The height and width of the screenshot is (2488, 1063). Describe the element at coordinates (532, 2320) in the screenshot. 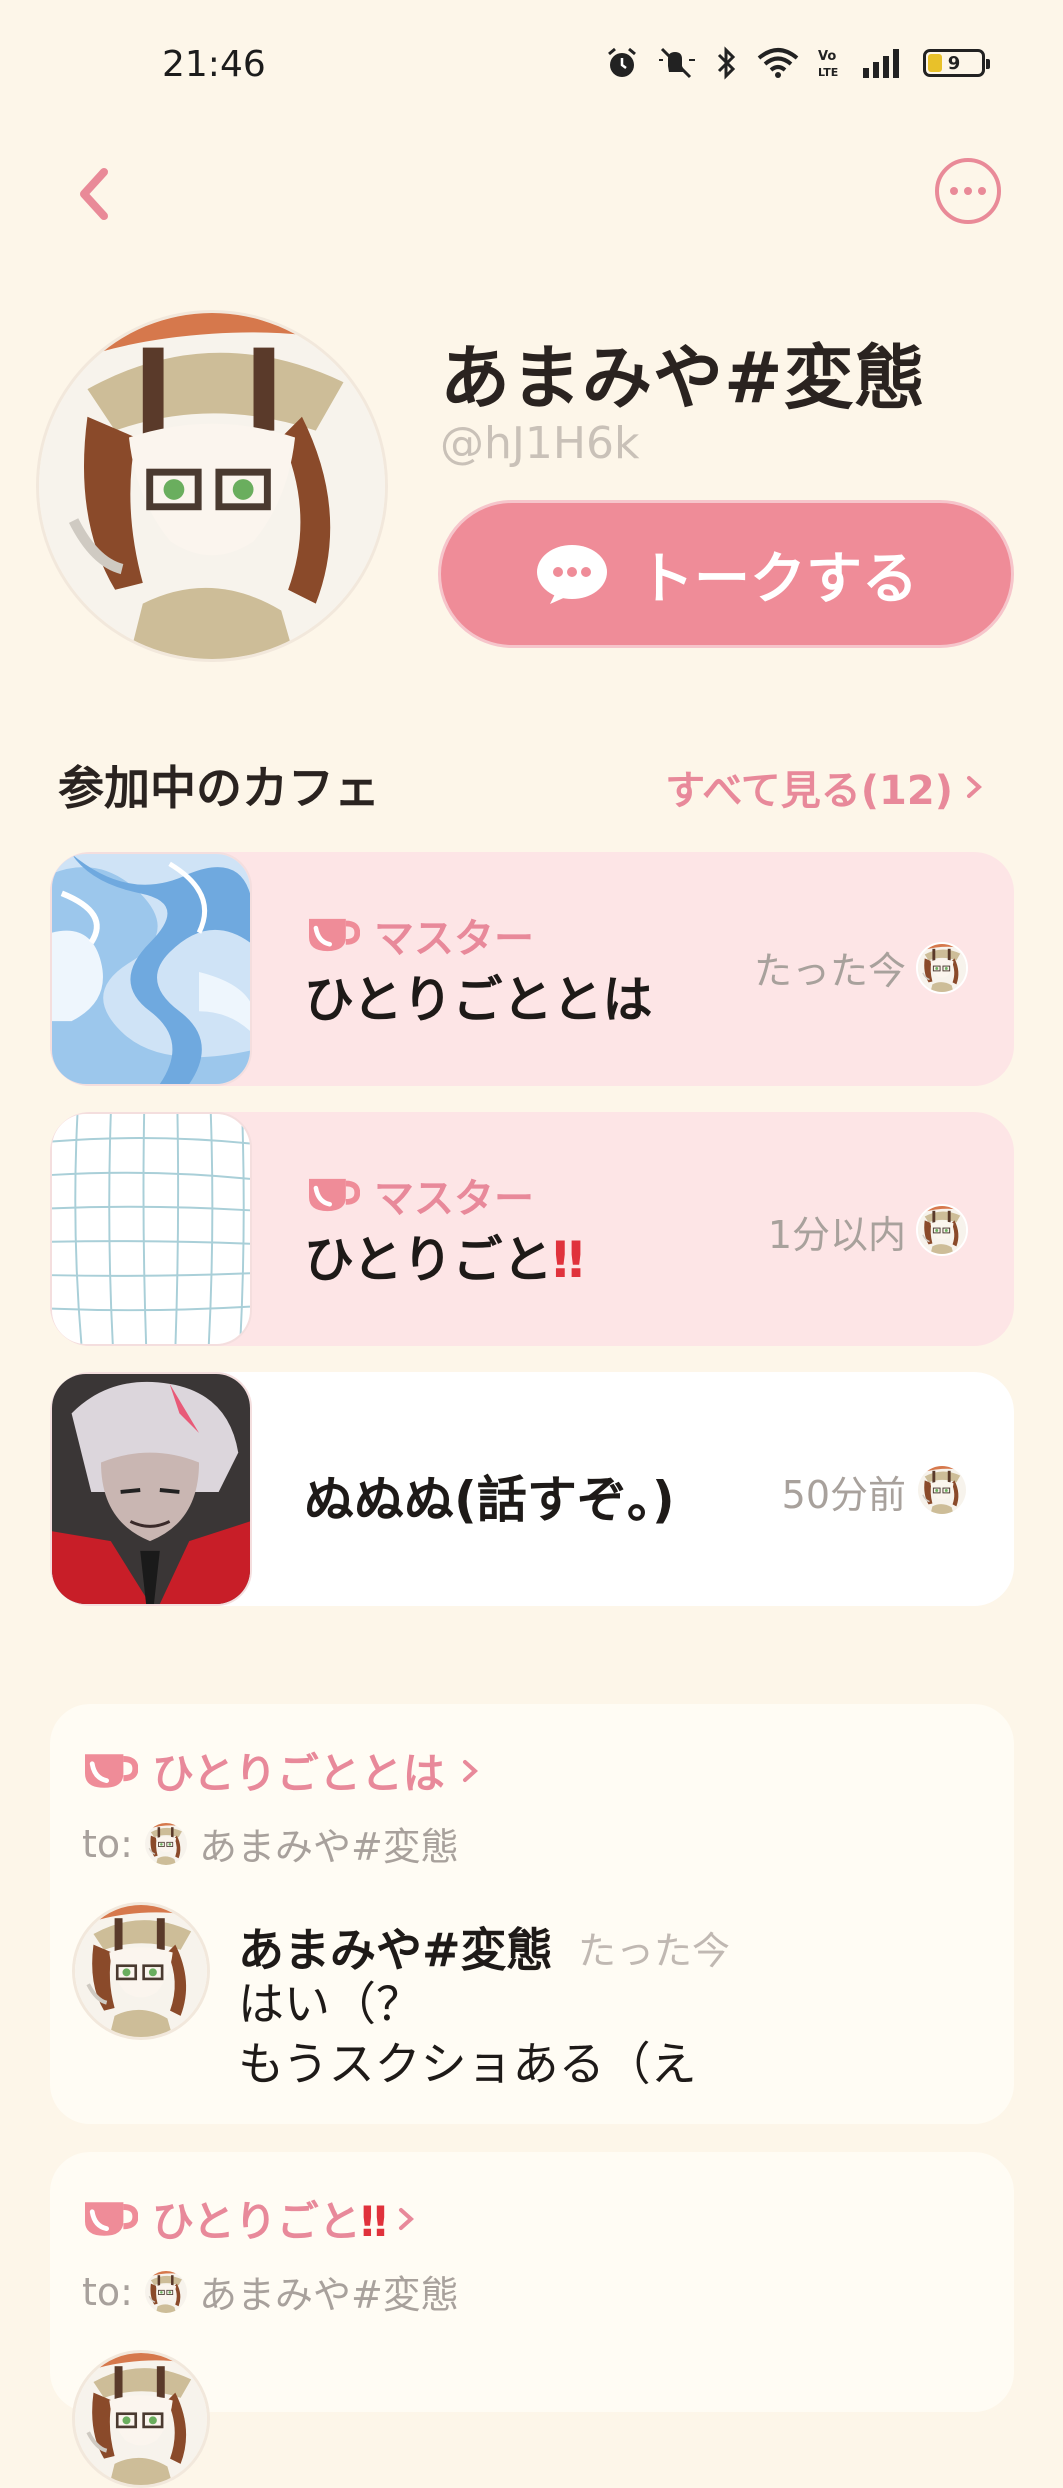

I see `post-card: ひとりごと‼ to: あまみや#変態` at that location.